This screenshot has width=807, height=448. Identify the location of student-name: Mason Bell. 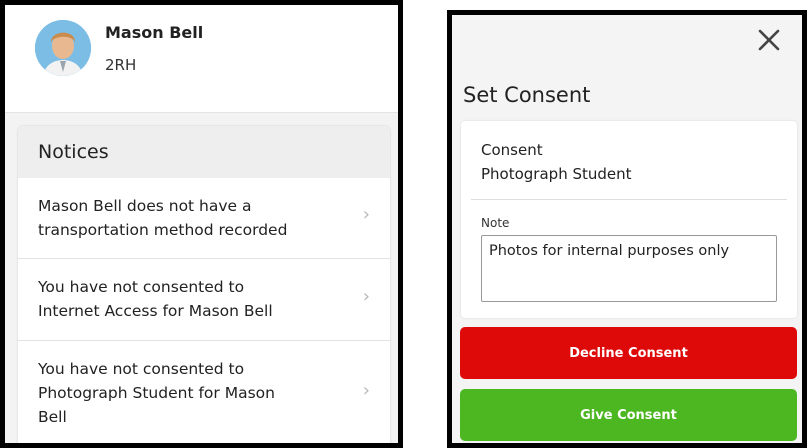
(154, 32).